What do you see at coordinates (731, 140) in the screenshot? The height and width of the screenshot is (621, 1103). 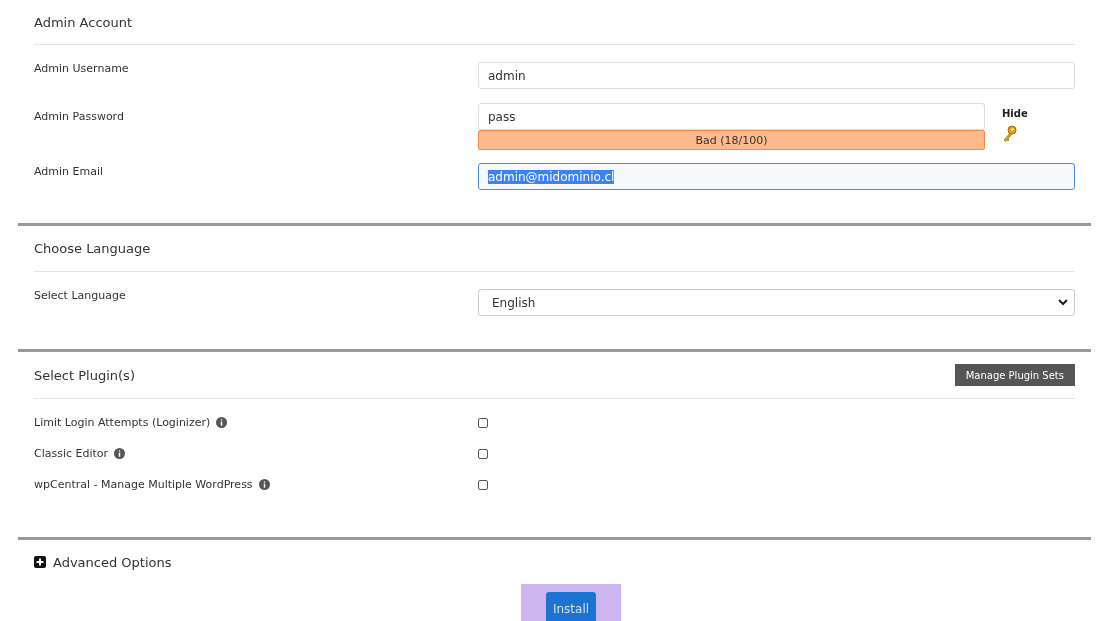 I see `password-strength-bar: Bad (18/100)` at bounding box center [731, 140].